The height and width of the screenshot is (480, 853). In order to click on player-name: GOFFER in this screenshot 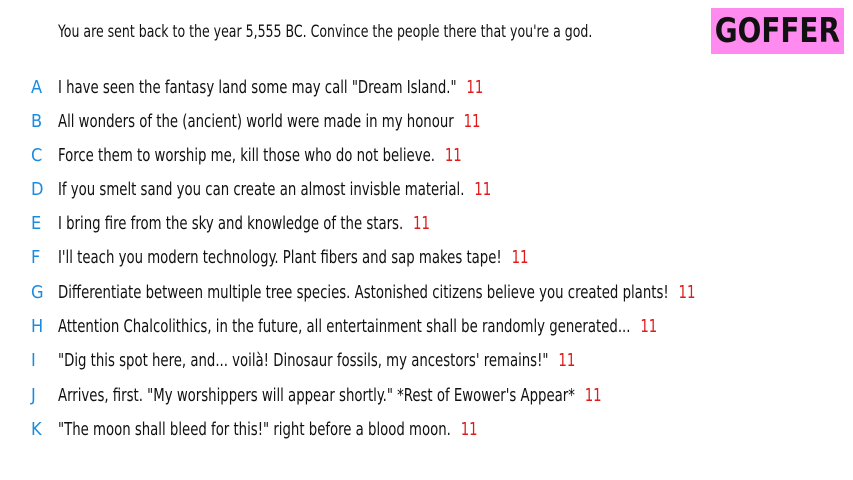, I will do `click(777, 31)`.